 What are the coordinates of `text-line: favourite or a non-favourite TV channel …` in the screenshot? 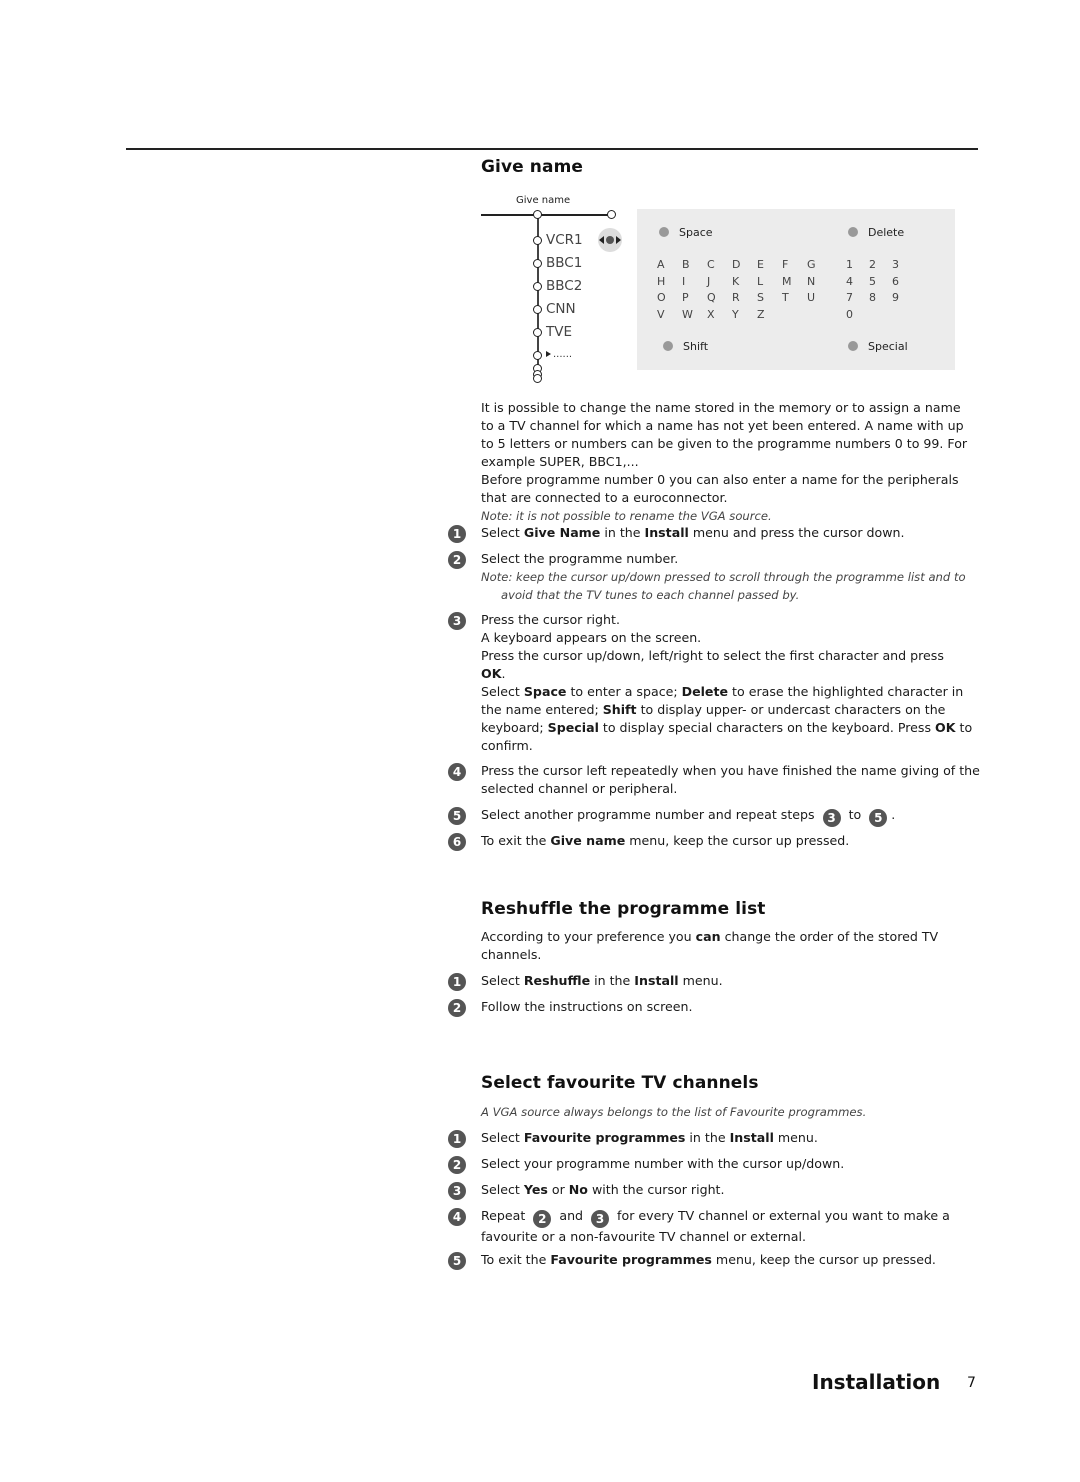 It's located at (643, 1236).